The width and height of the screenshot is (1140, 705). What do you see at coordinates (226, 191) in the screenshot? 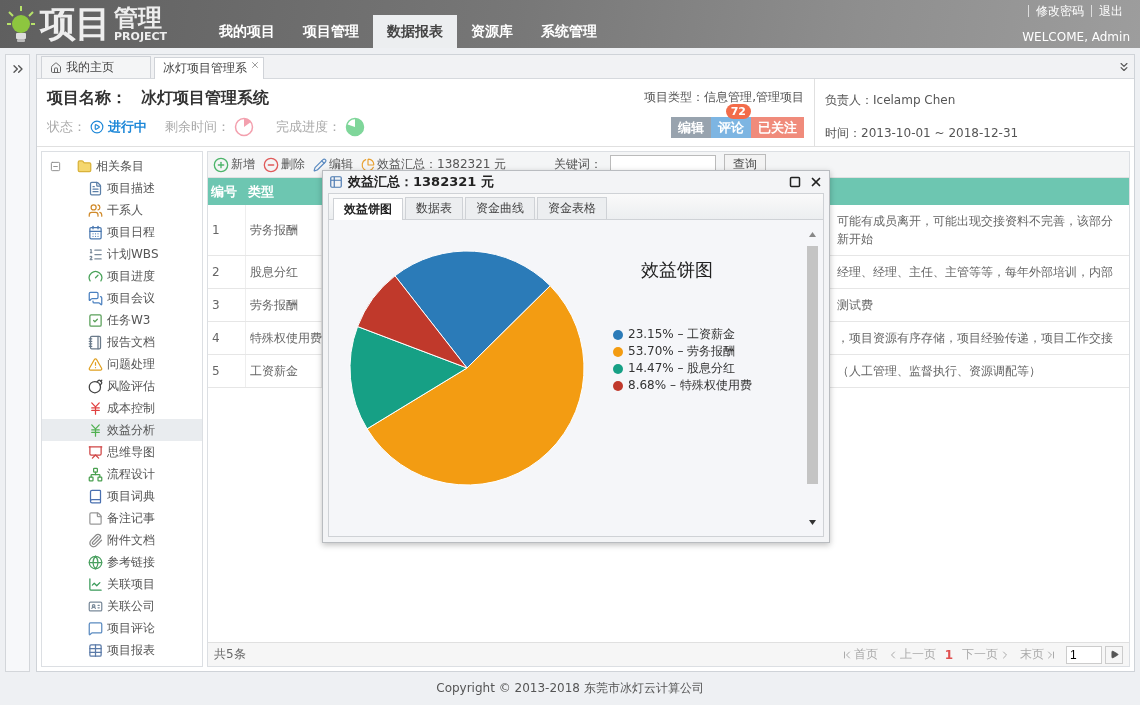
I see `column-header: 编号` at bounding box center [226, 191].